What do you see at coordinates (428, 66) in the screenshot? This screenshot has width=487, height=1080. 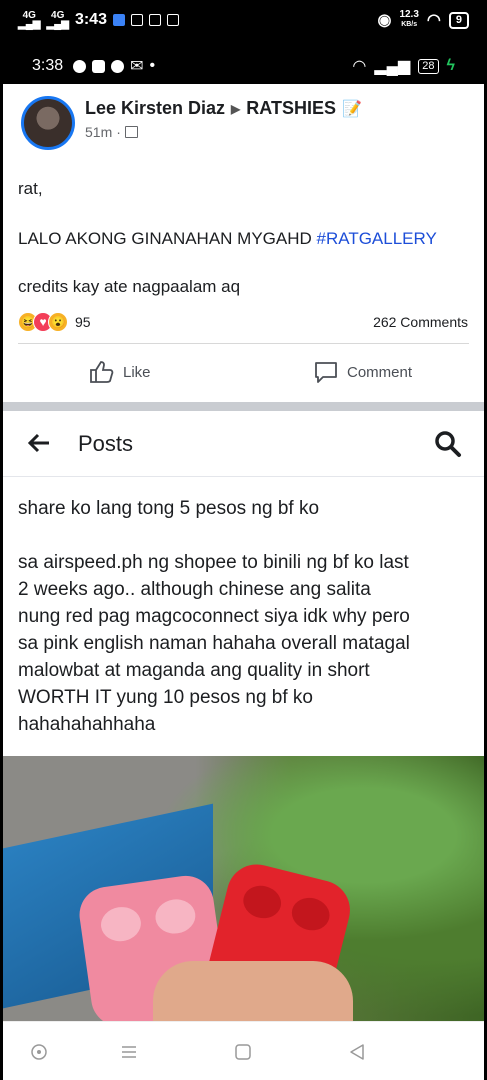 I see `battery-indicator-inner: 28` at bounding box center [428, 66].